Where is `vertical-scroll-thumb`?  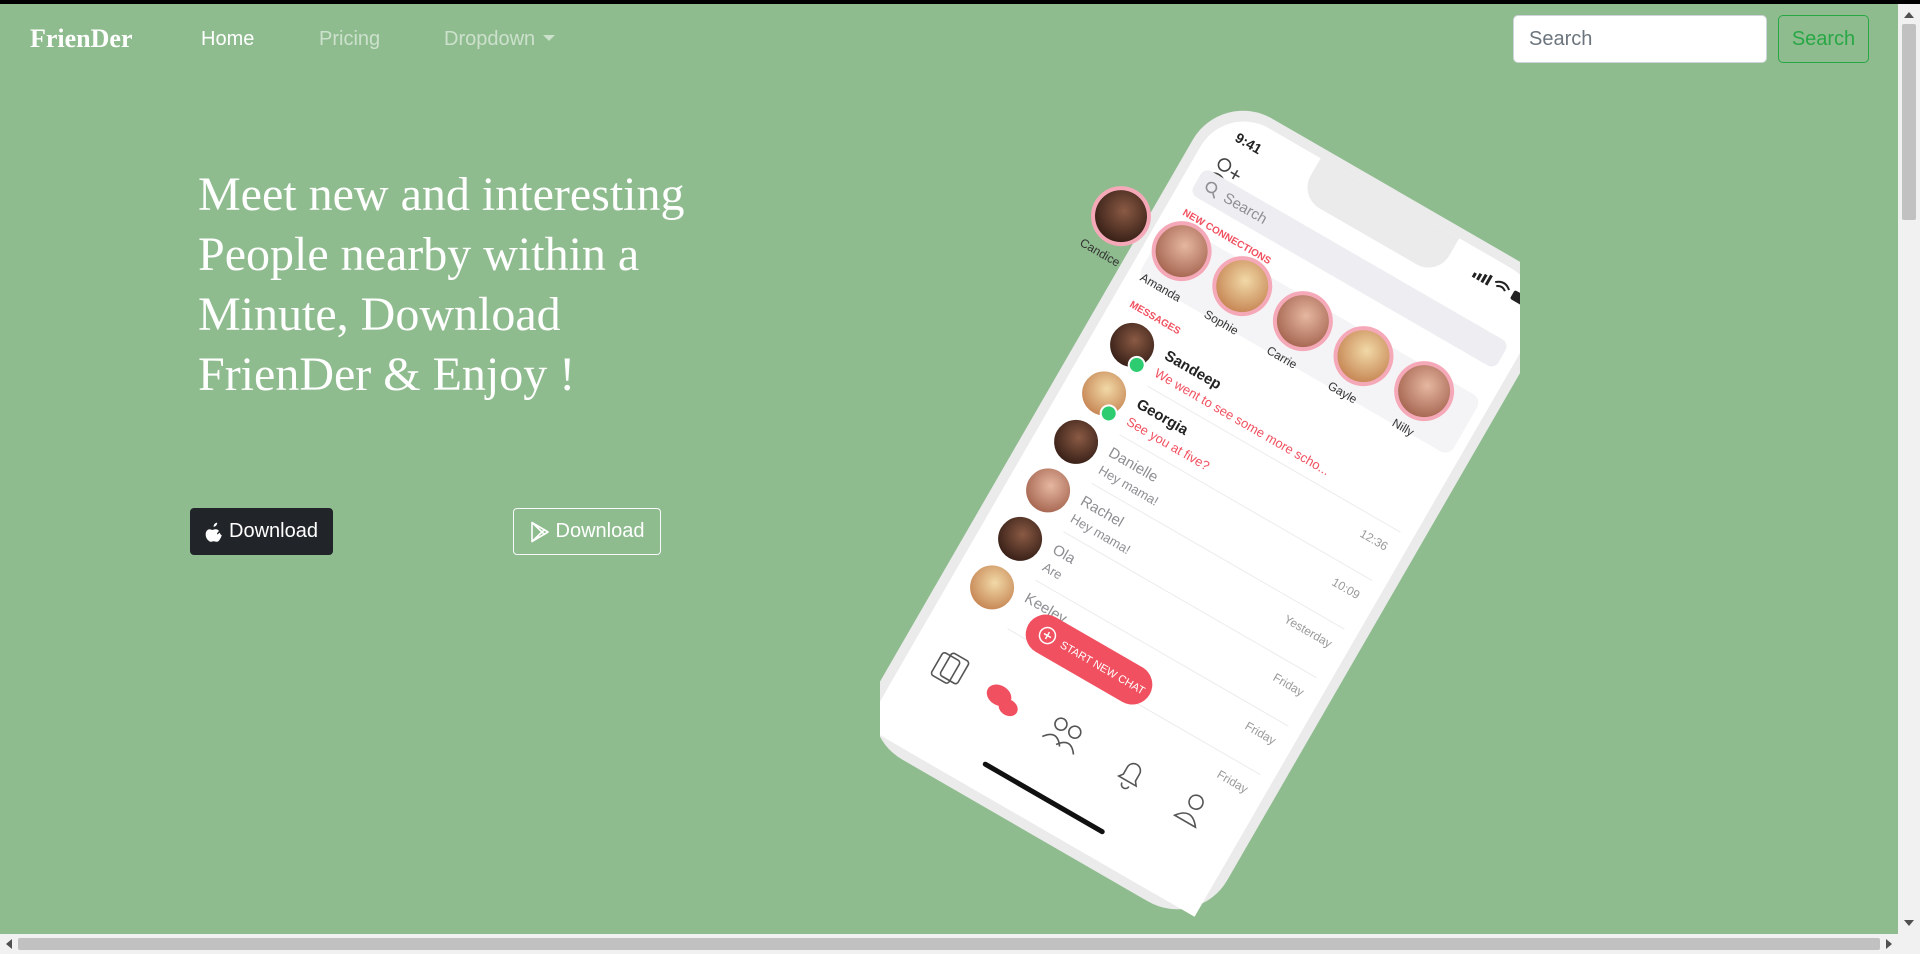 vertical-scroll-thumb is located at coordinates (1909, 122).